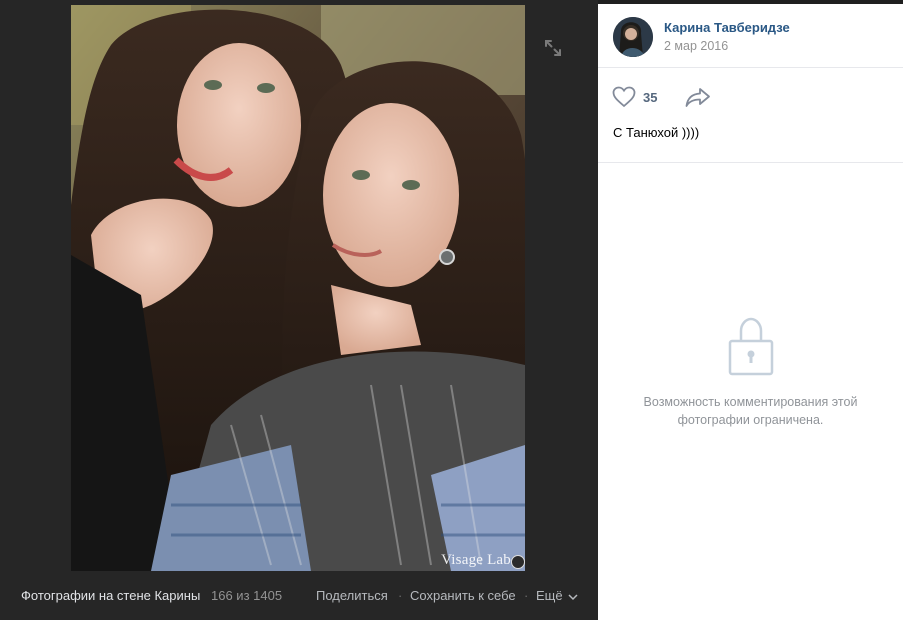  What do you see at coordinates (750, 36) in the screenshot?
I see `author-block: Карина Тавберидзе 2 мар 2016` at bounding box center [750, 36].